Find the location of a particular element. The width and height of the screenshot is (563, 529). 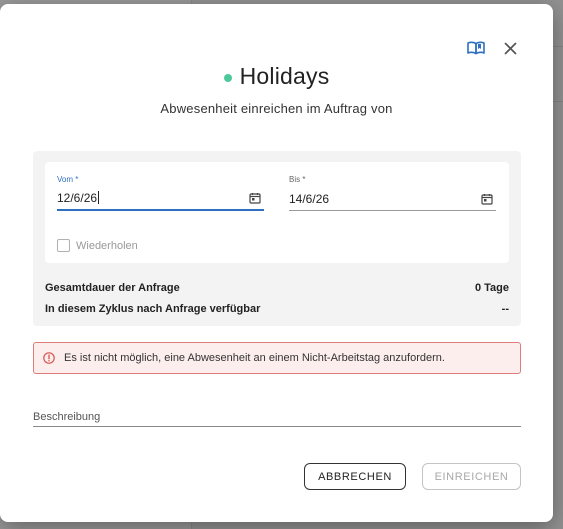

summary-label: Gesamtdauer der Anfrage is located at coordinates (112, 288).